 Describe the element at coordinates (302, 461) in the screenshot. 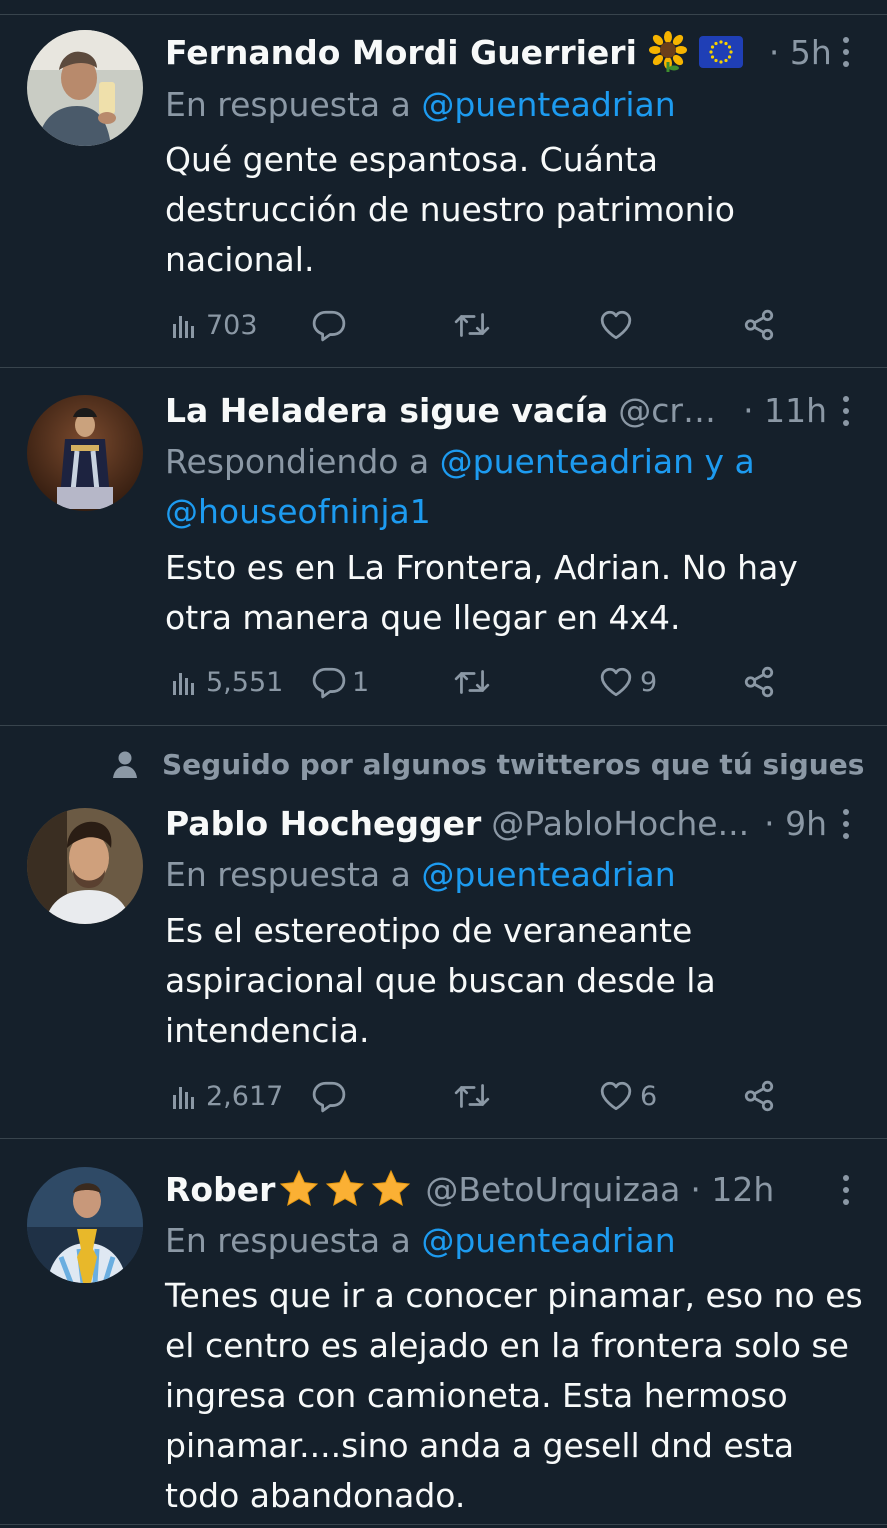

I see `reply-prefix: Respondiendo a` at that location.